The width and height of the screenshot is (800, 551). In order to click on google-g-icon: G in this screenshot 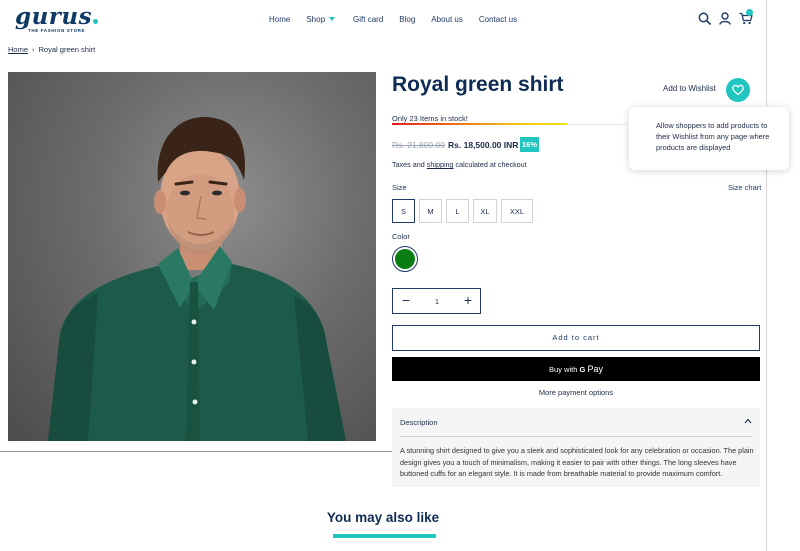, I will do `click(582, 369)`.